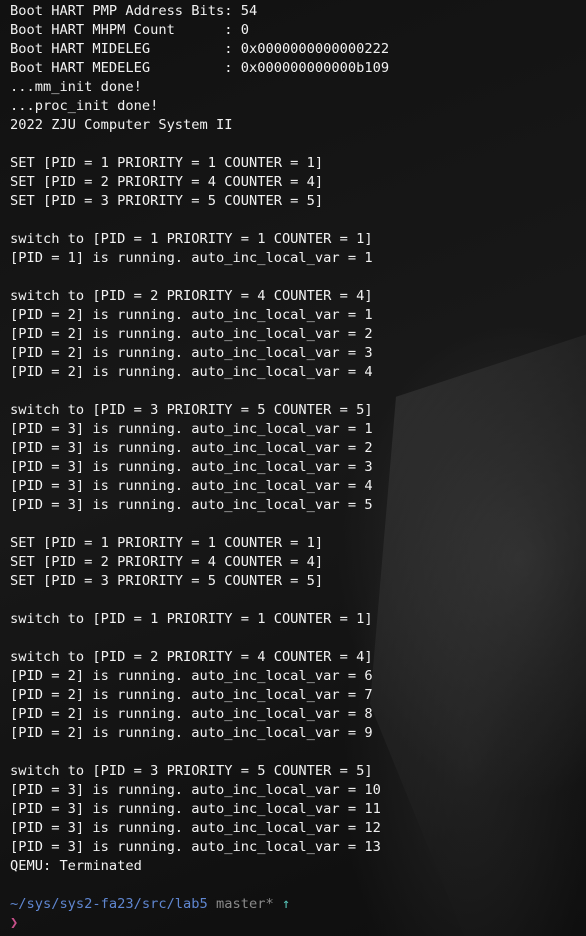 The image size is (586, 936). I want to click on command-input-line: ❯, so click(199, 923).